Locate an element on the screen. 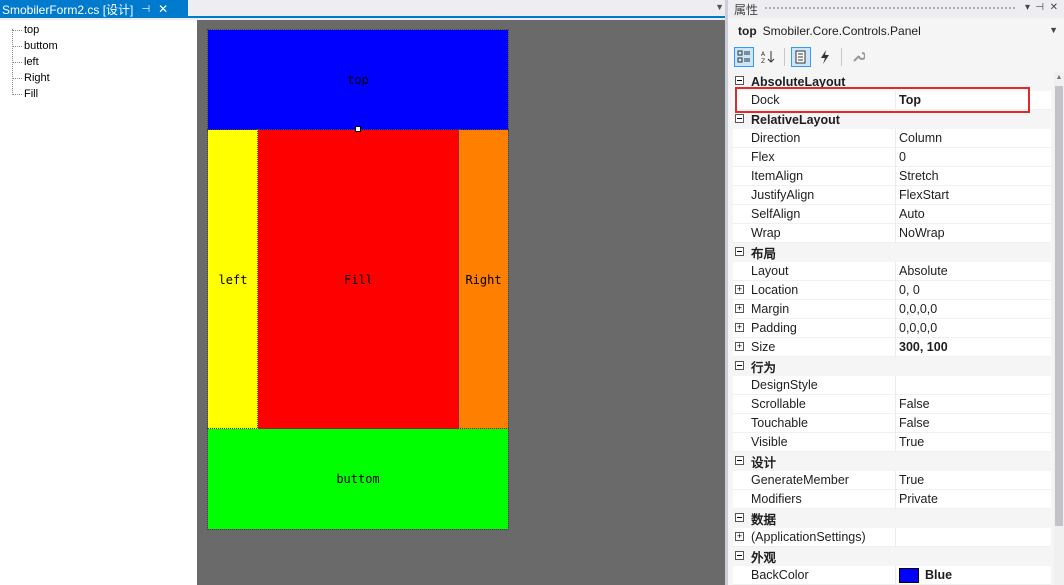 The image size is (1064, 585). property-value: Auto is located at coordinates (912, 214).